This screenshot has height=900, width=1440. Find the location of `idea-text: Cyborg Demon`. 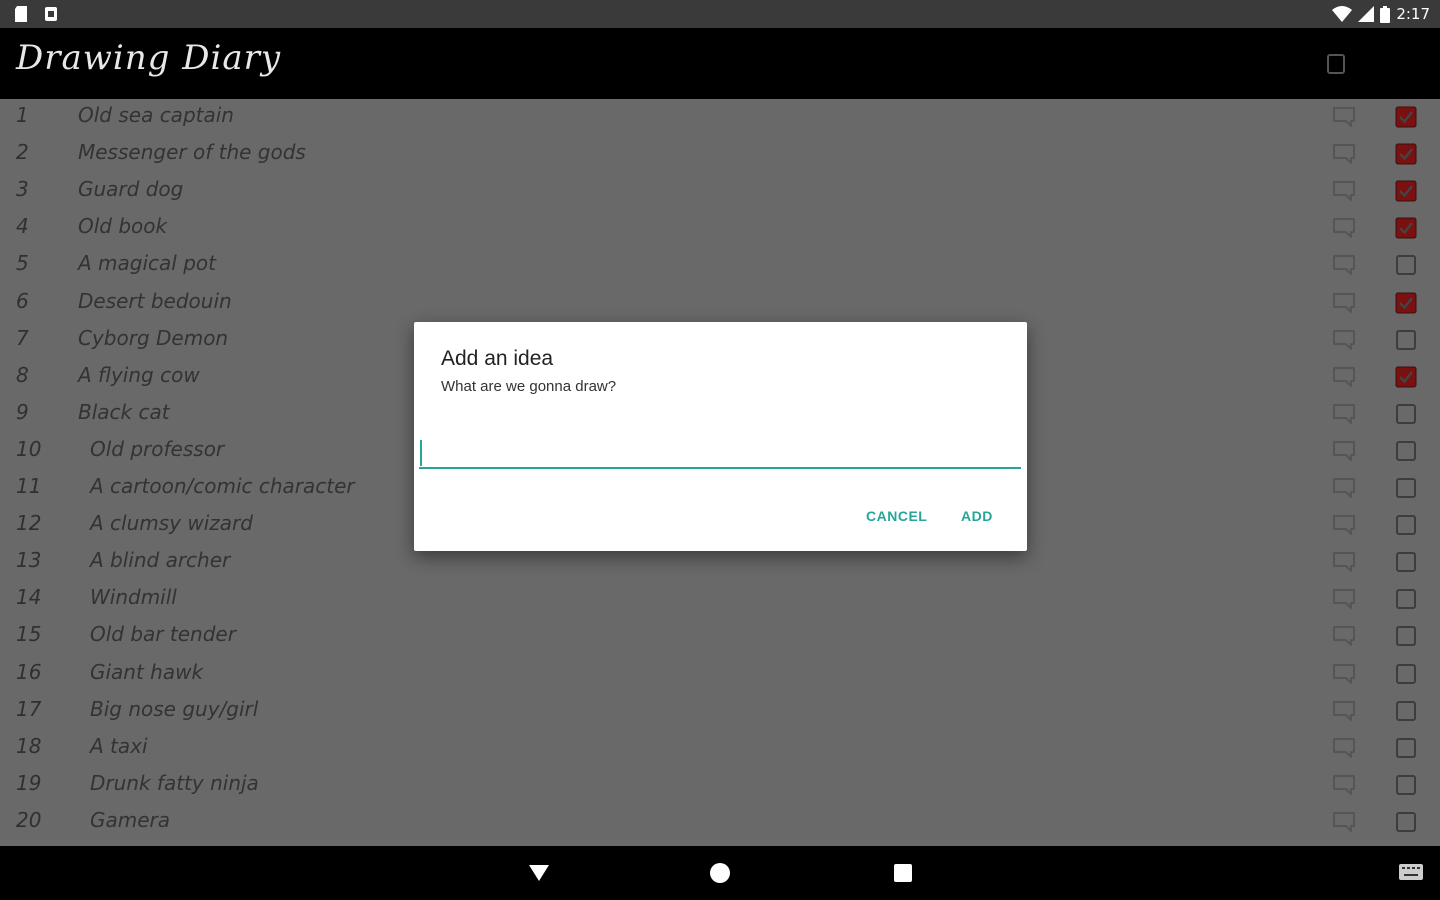

idea-text: Cyborg Demon is located at coordinates (153, 338).